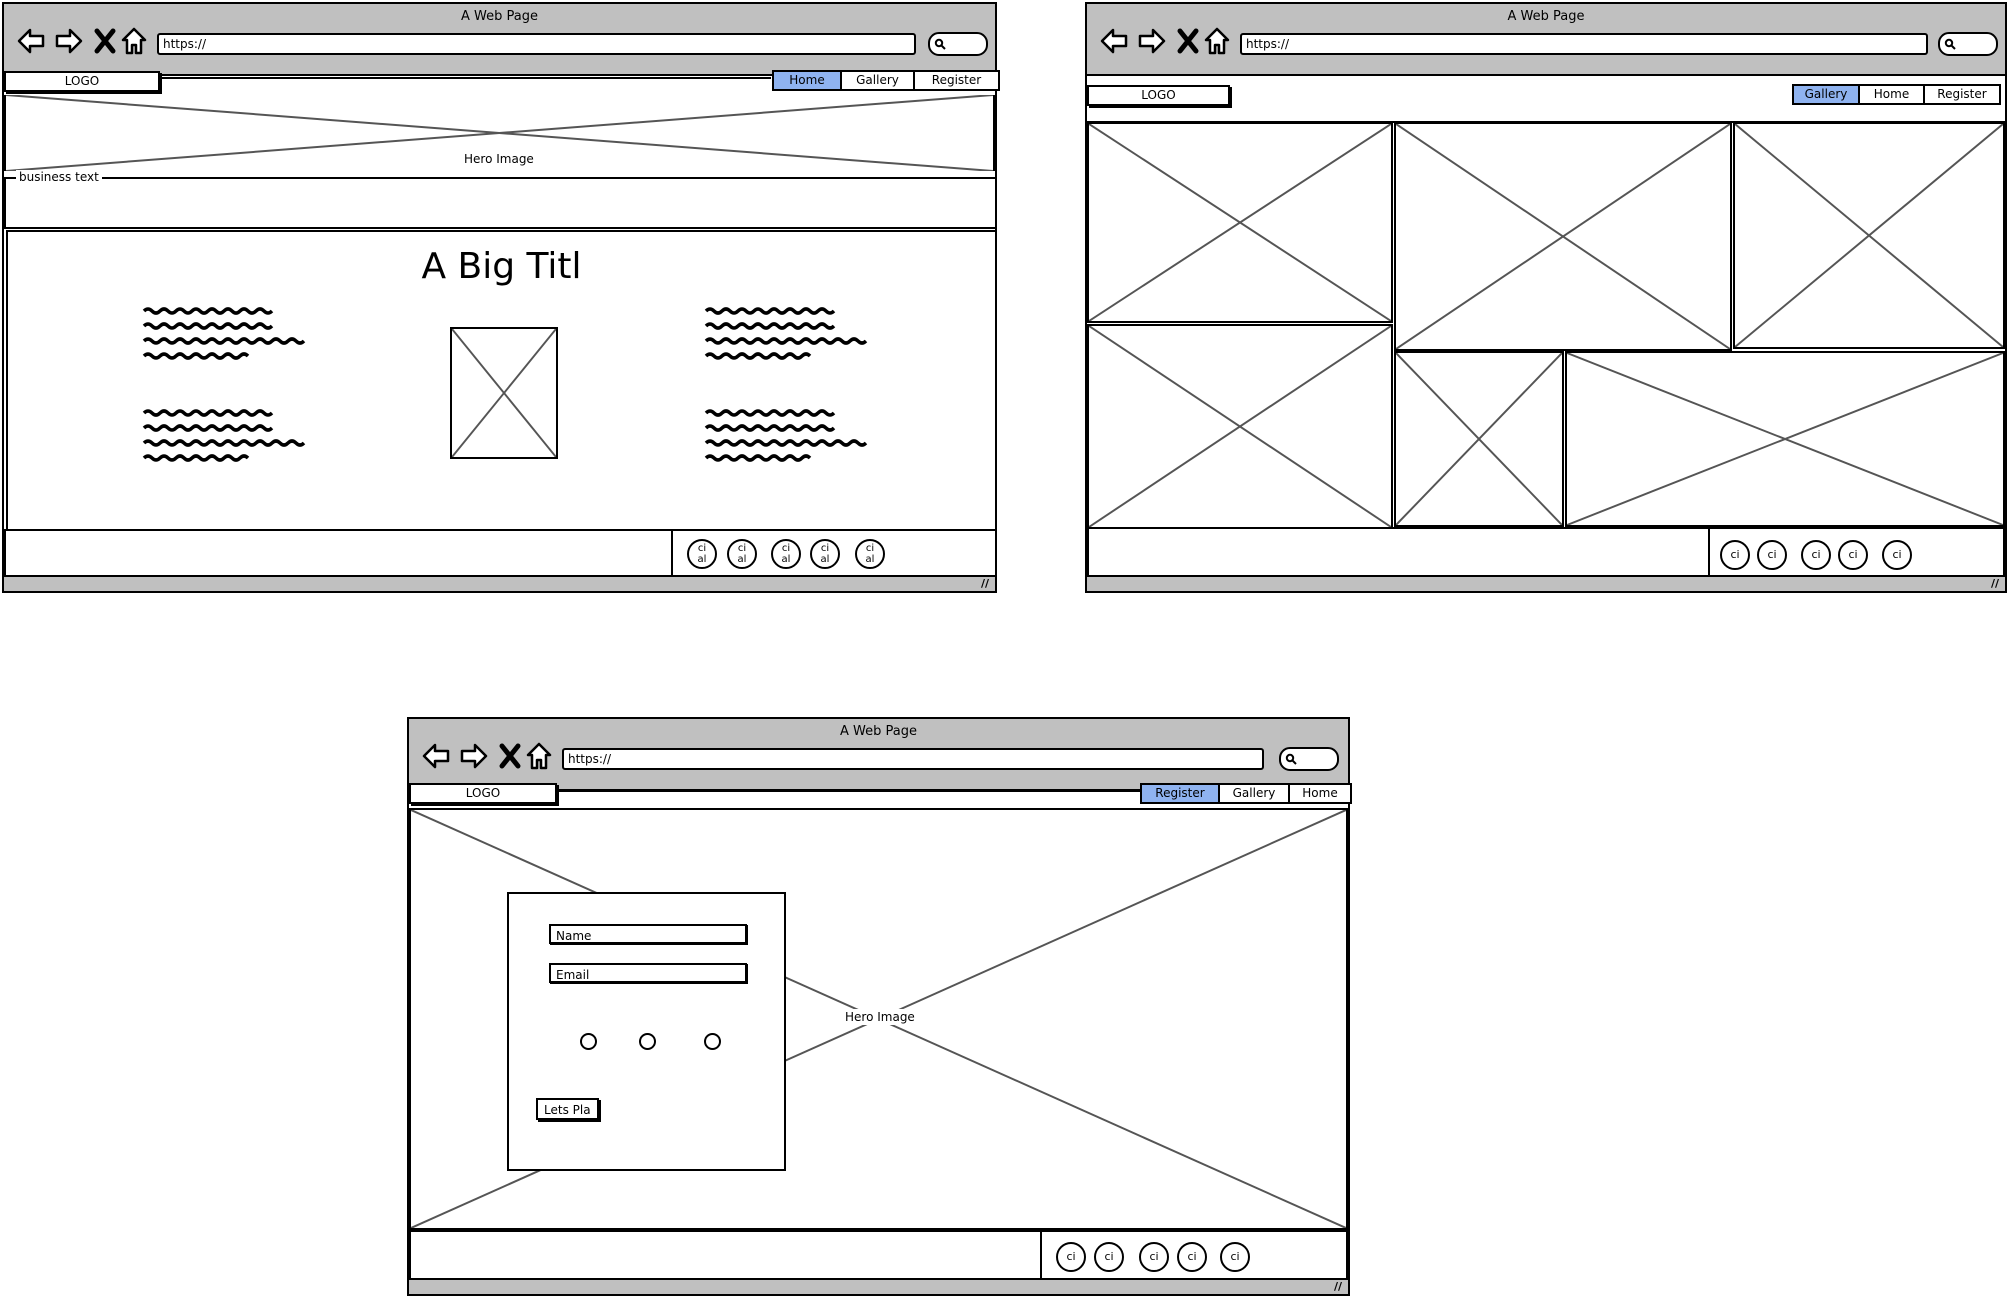 The image size is (2009, 1296). What do you see at coordinates (501, 266) in the screenshot?
I see `big-title: A Big Titl` at bounding box center [501, 266].